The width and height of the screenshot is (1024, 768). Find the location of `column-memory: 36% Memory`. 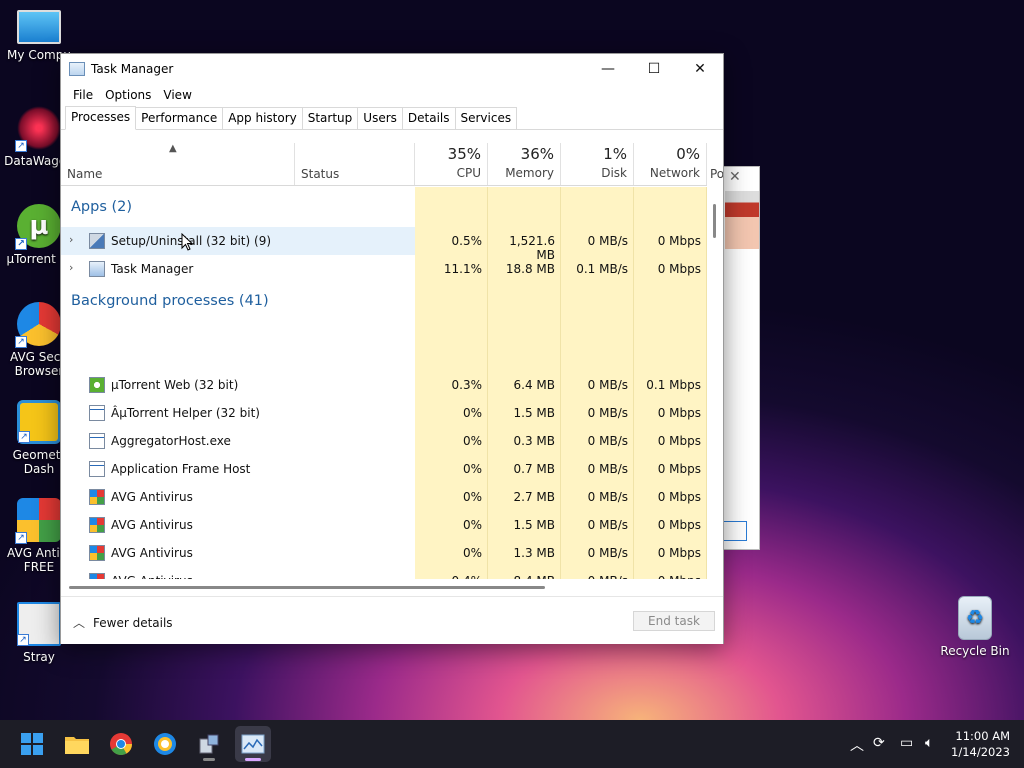

column-memory: 36% Memory is located at coordinates (524, 164).